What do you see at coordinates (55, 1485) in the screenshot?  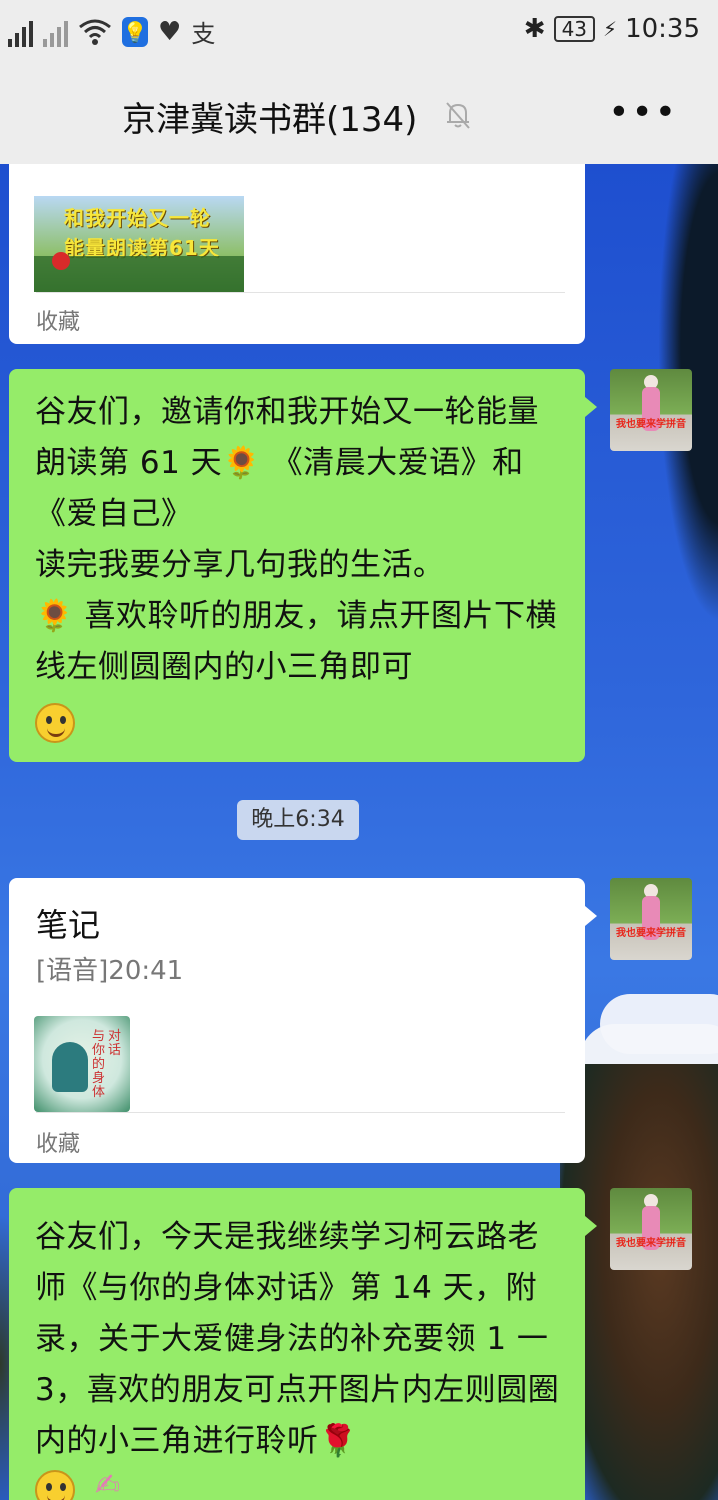 I see `grin-emoji-icon` at bounding box center [55, 1485].